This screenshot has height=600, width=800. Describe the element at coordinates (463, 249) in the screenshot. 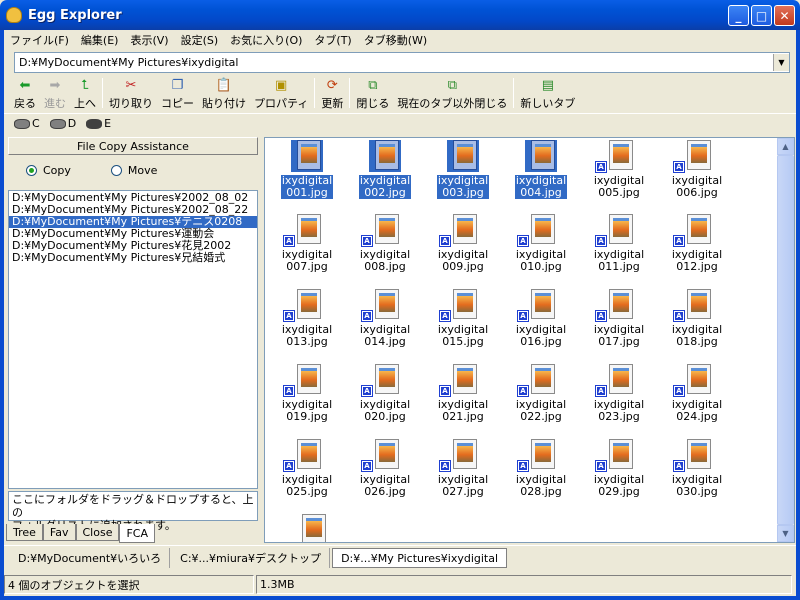

I see `file-item: Aixydigital 009.jpg` at that location.